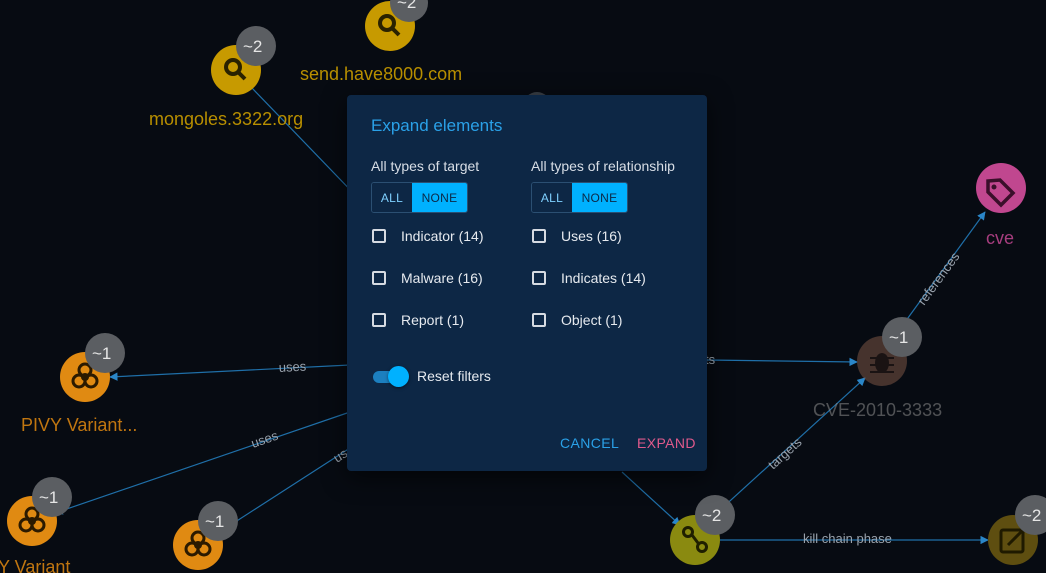  Describe the element at coordinates (847, 538) in the screenshot. I see `edge-label-kill-chain-phase: kill chain phase` at that location.